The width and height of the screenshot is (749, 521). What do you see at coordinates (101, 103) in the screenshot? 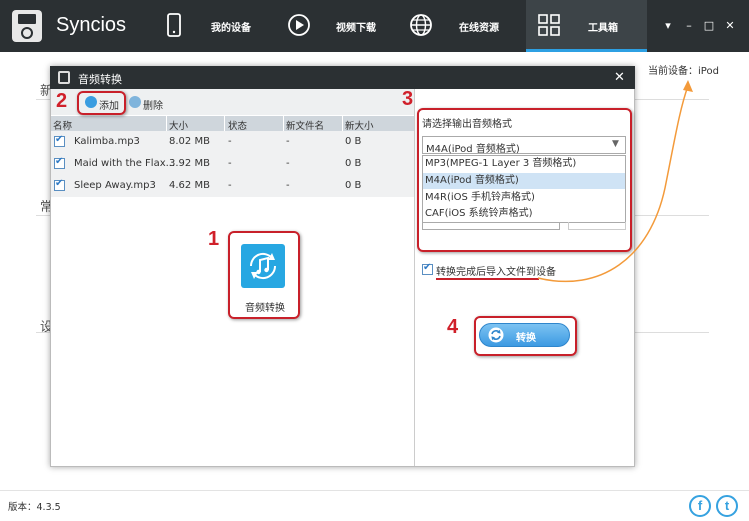
I see `annotation-box-add` at bounding box center [101, 103].